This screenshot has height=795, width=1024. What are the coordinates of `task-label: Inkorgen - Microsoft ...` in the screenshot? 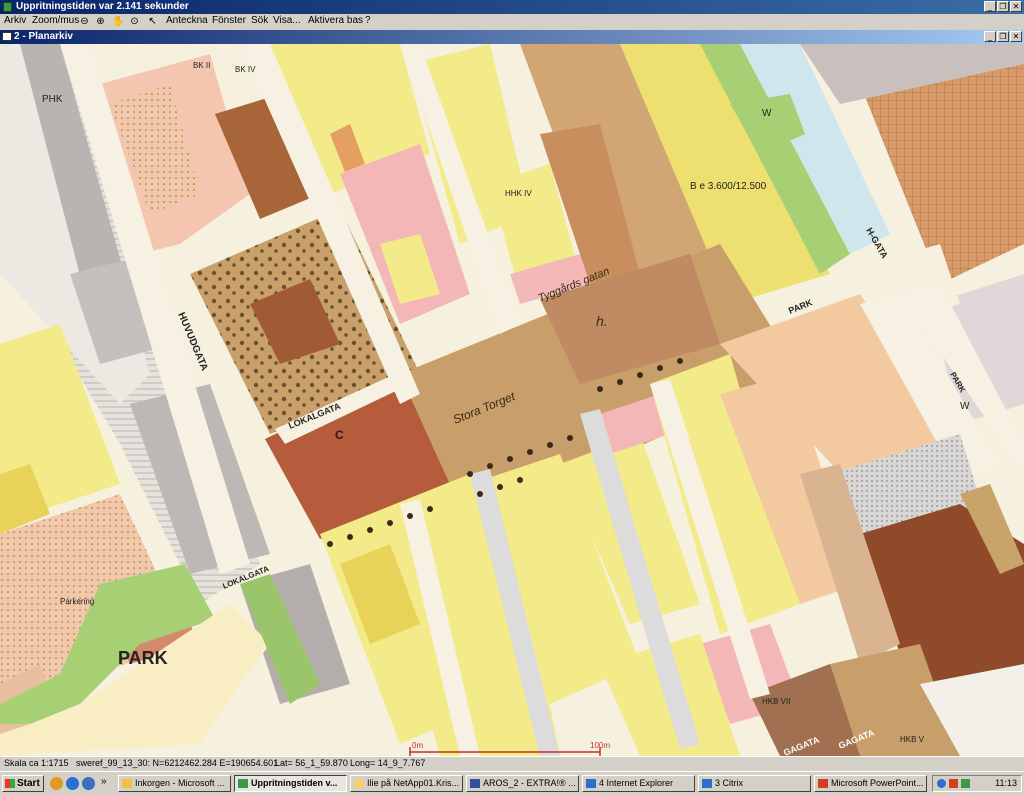 It's located at (180, 783).